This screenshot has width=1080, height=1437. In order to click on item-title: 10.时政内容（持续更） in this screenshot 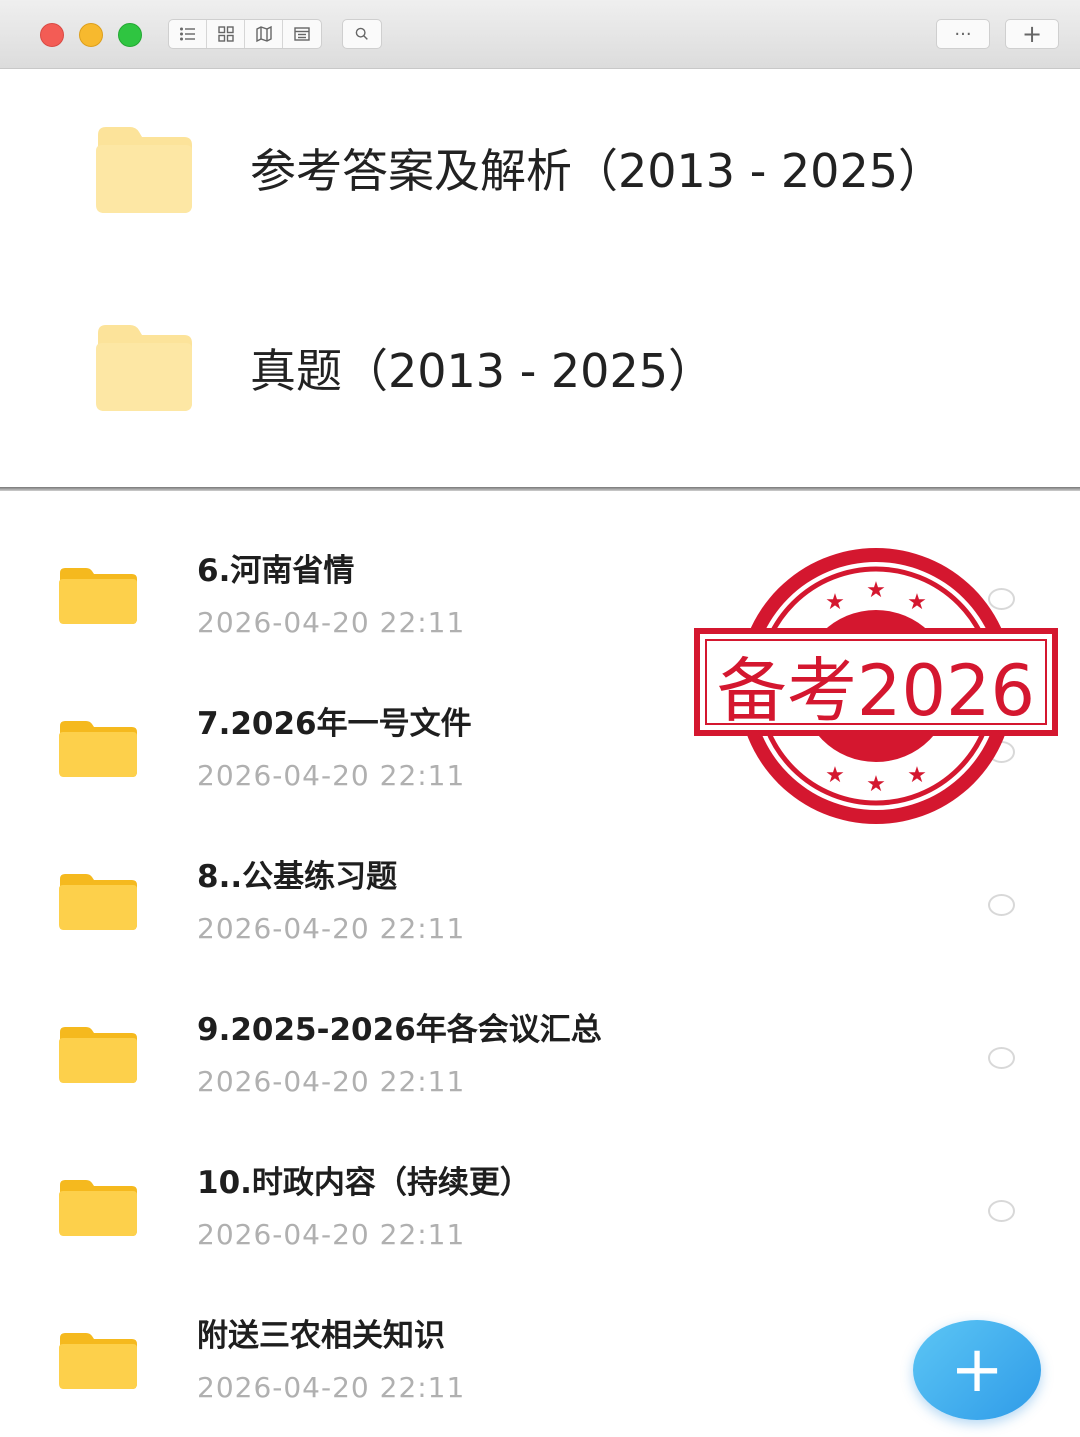, I will do `click(364, 1183)`.